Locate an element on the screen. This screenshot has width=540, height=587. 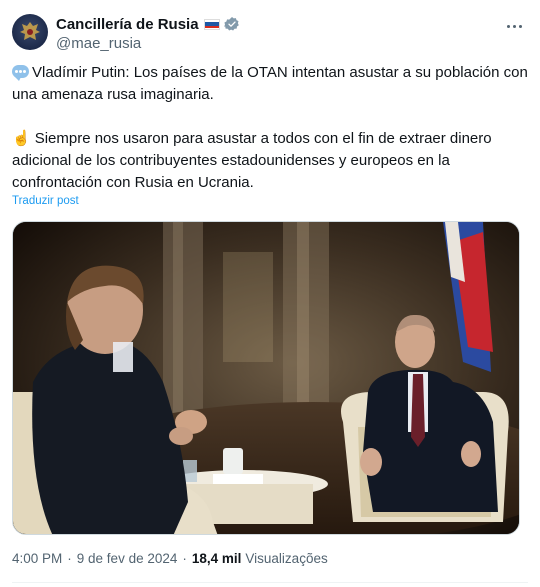
translate-post-link: Traduzir post is located at coordinates (45, 201).